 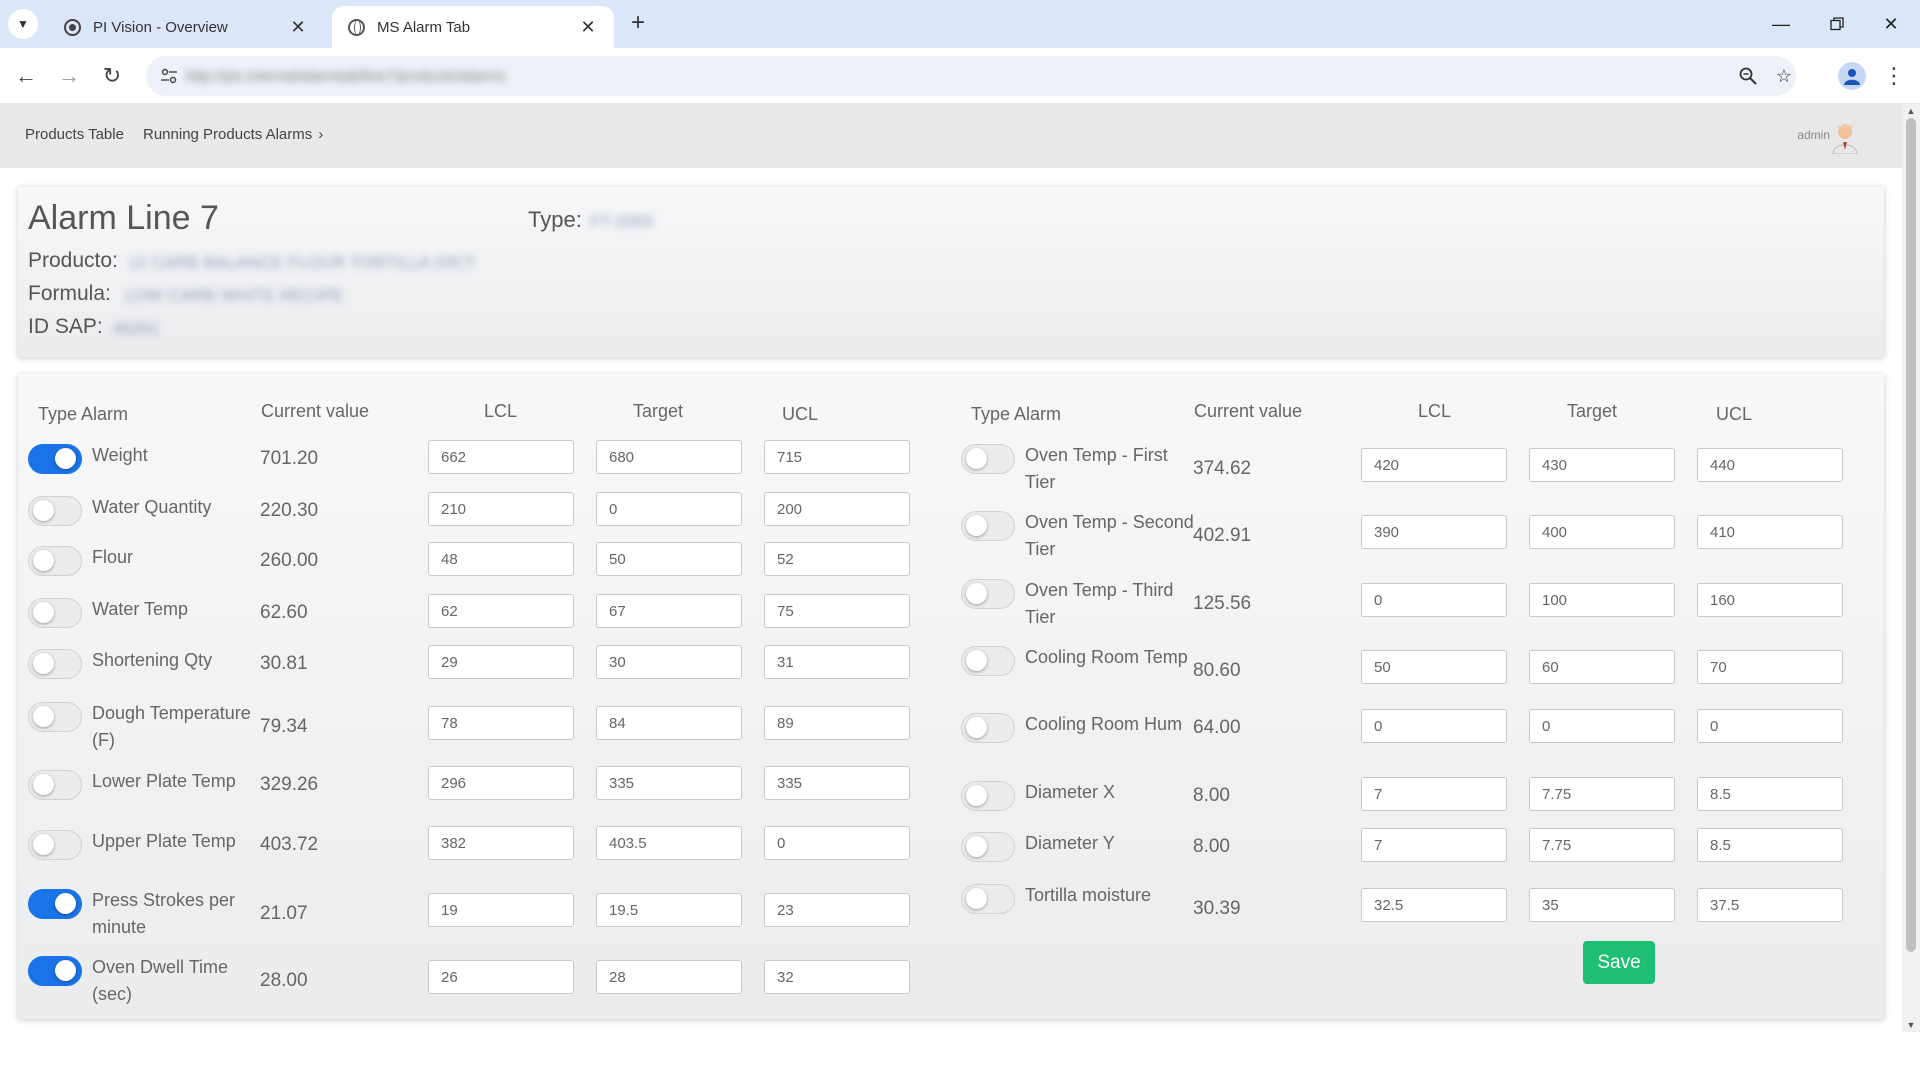 I want to click on press-strokes-per-minute-ucl-input, so click(x=837, y=910).